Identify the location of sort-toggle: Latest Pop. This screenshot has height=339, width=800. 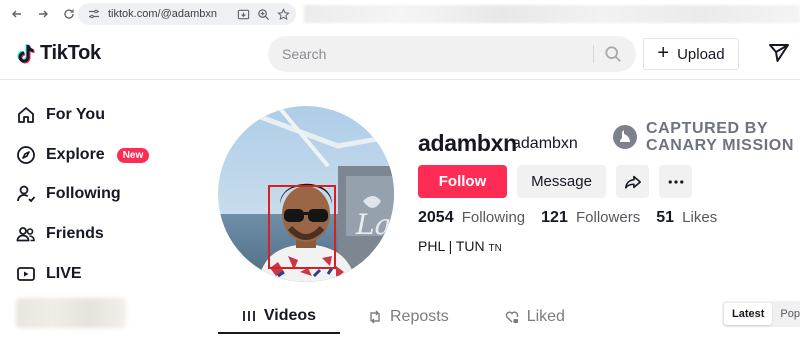
(761, 314).